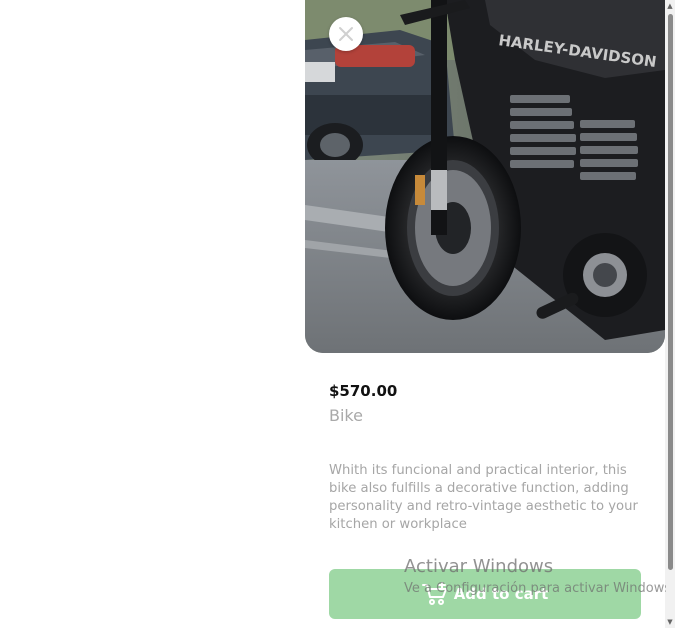 The image size is (675, 628). I want to click on cart-plus-icon, so click(434, 593).